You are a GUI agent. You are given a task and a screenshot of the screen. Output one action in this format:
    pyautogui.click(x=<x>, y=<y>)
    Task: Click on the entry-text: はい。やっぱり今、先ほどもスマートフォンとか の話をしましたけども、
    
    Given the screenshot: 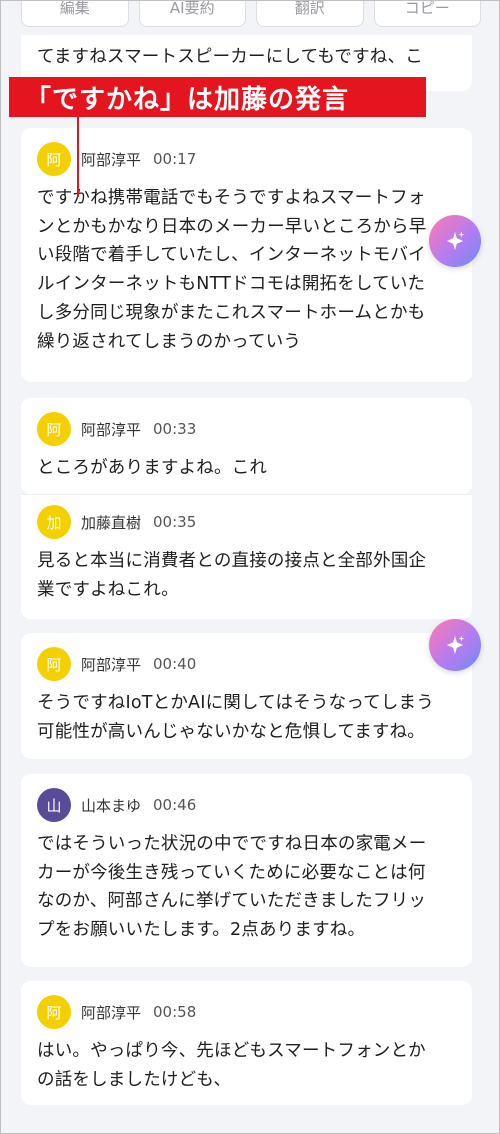 What is the action you would take?
    pyautogui.click(x=231, y=1065)
    